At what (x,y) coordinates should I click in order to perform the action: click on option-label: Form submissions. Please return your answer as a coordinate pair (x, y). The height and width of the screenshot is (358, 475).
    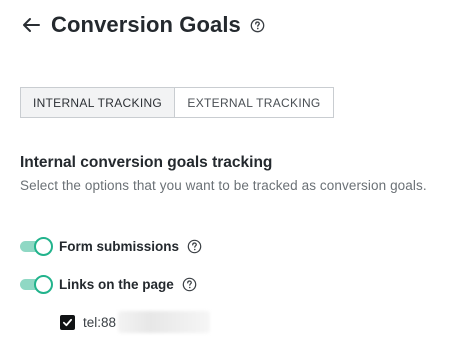
    Looking at the image, I should click on (119, 246).